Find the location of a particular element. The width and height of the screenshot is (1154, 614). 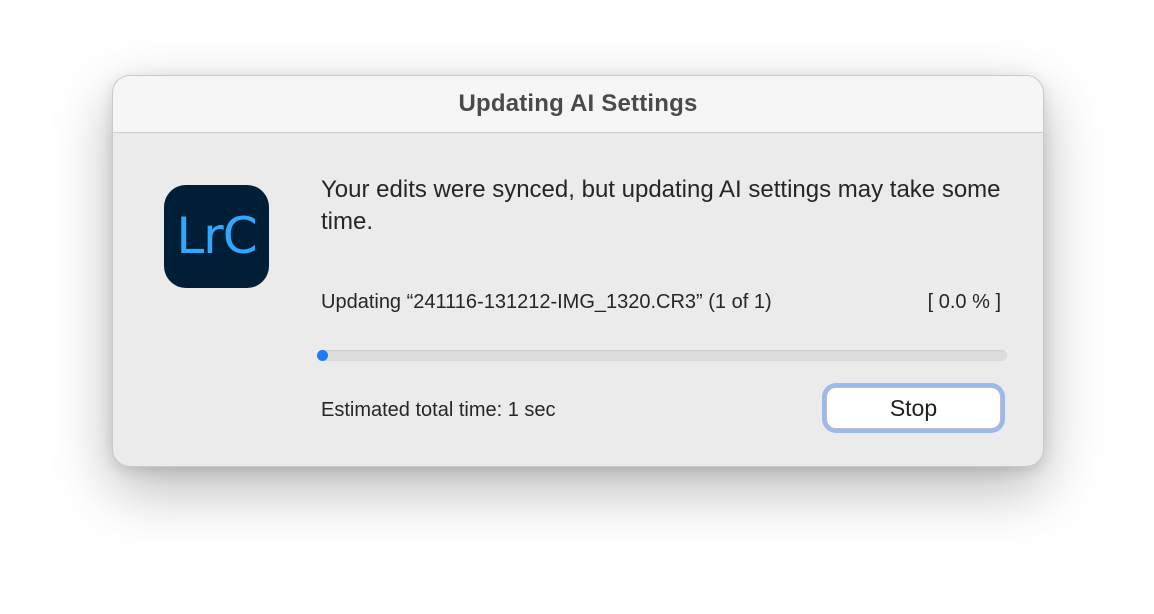

progress-bar is located at coordinates (662, 355).